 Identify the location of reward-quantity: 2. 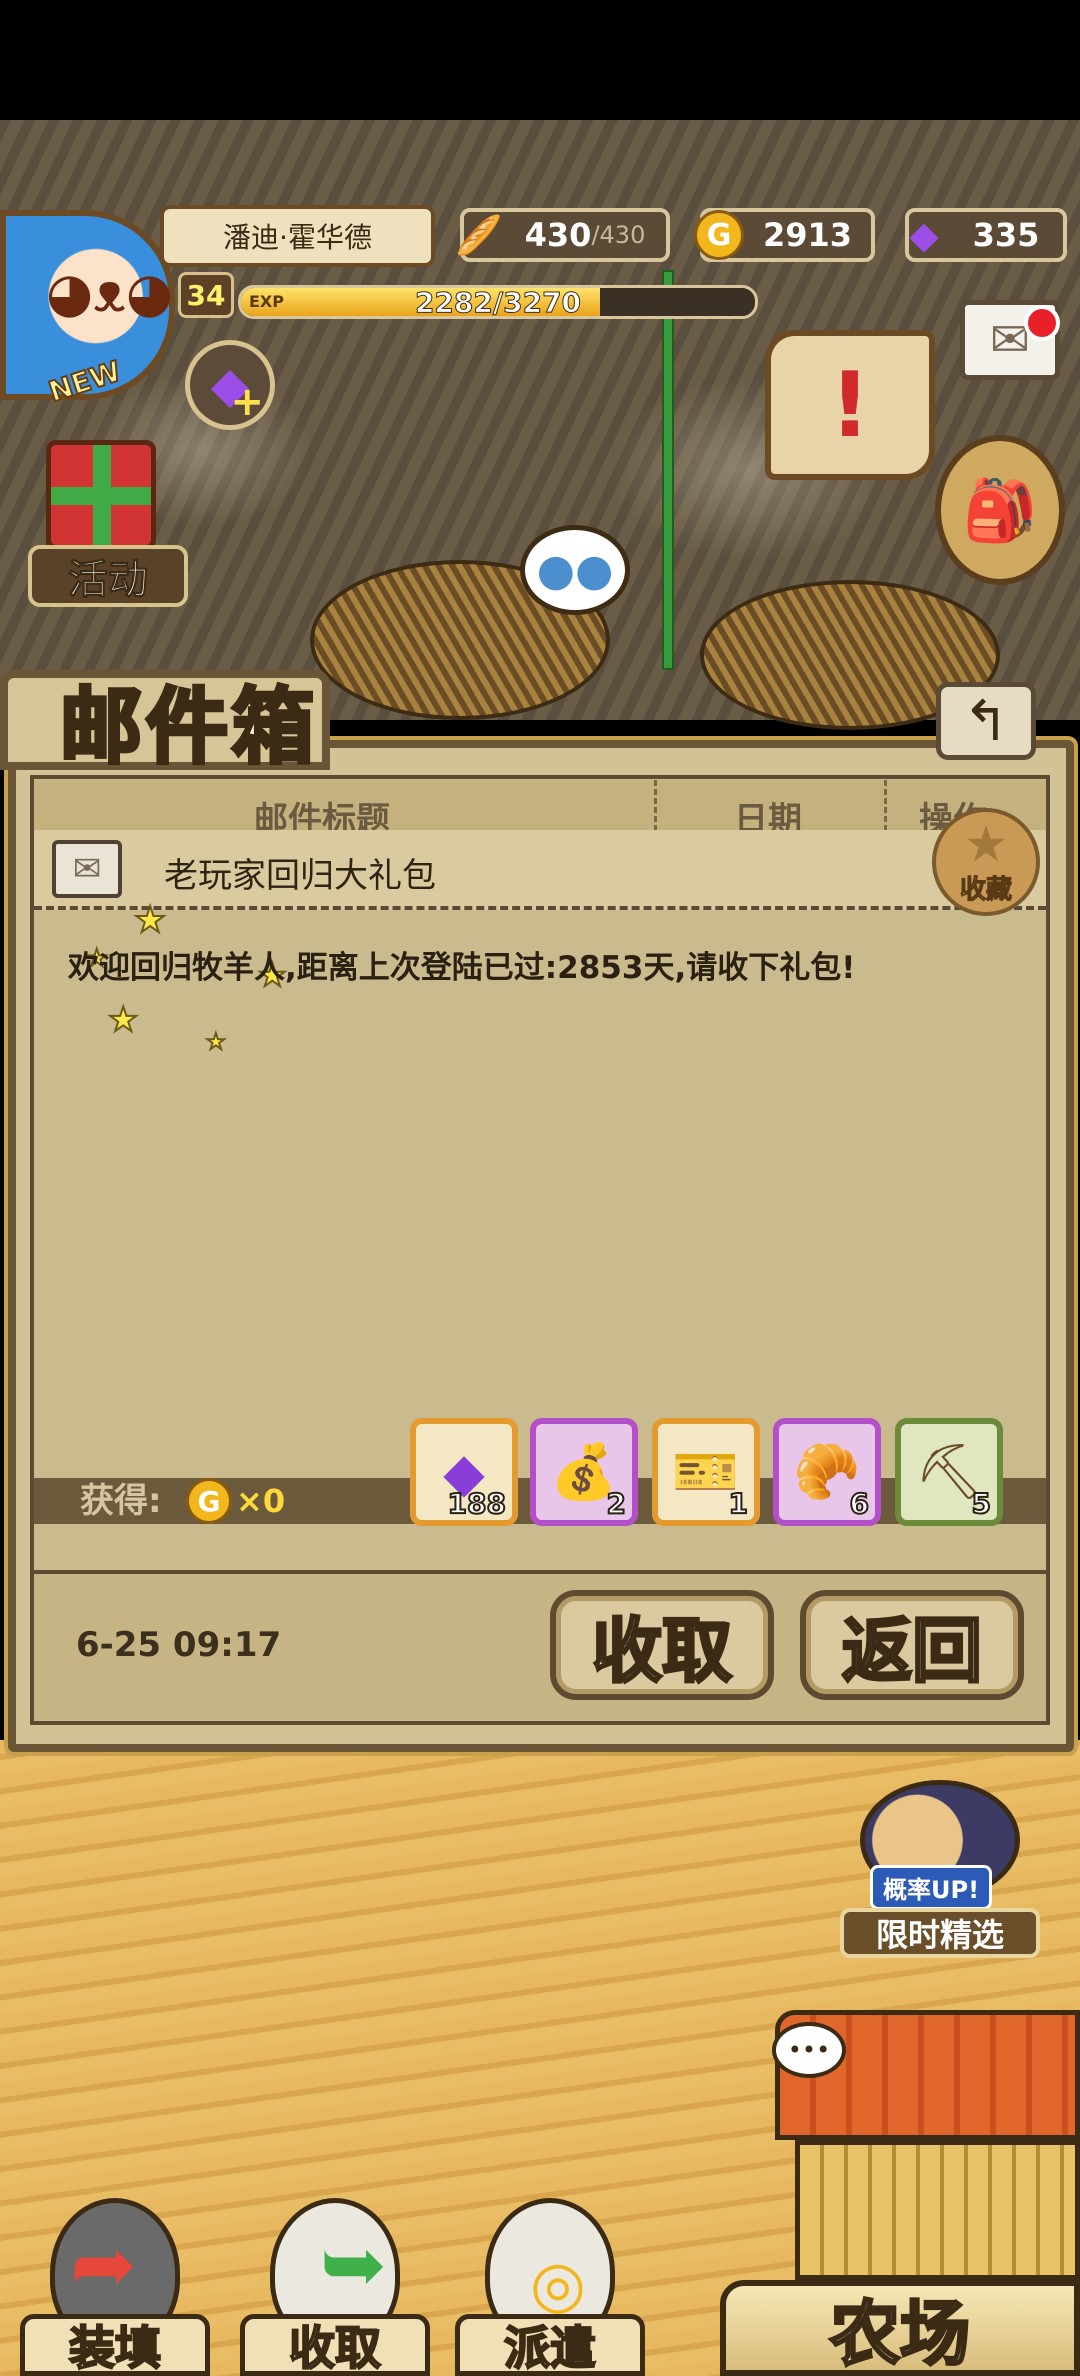
(616, 1503).